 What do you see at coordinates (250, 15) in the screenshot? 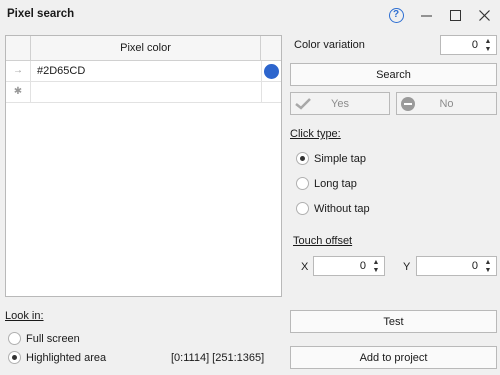
I see `title-bar: Pixel search ?` at bounding box center [250, 15].